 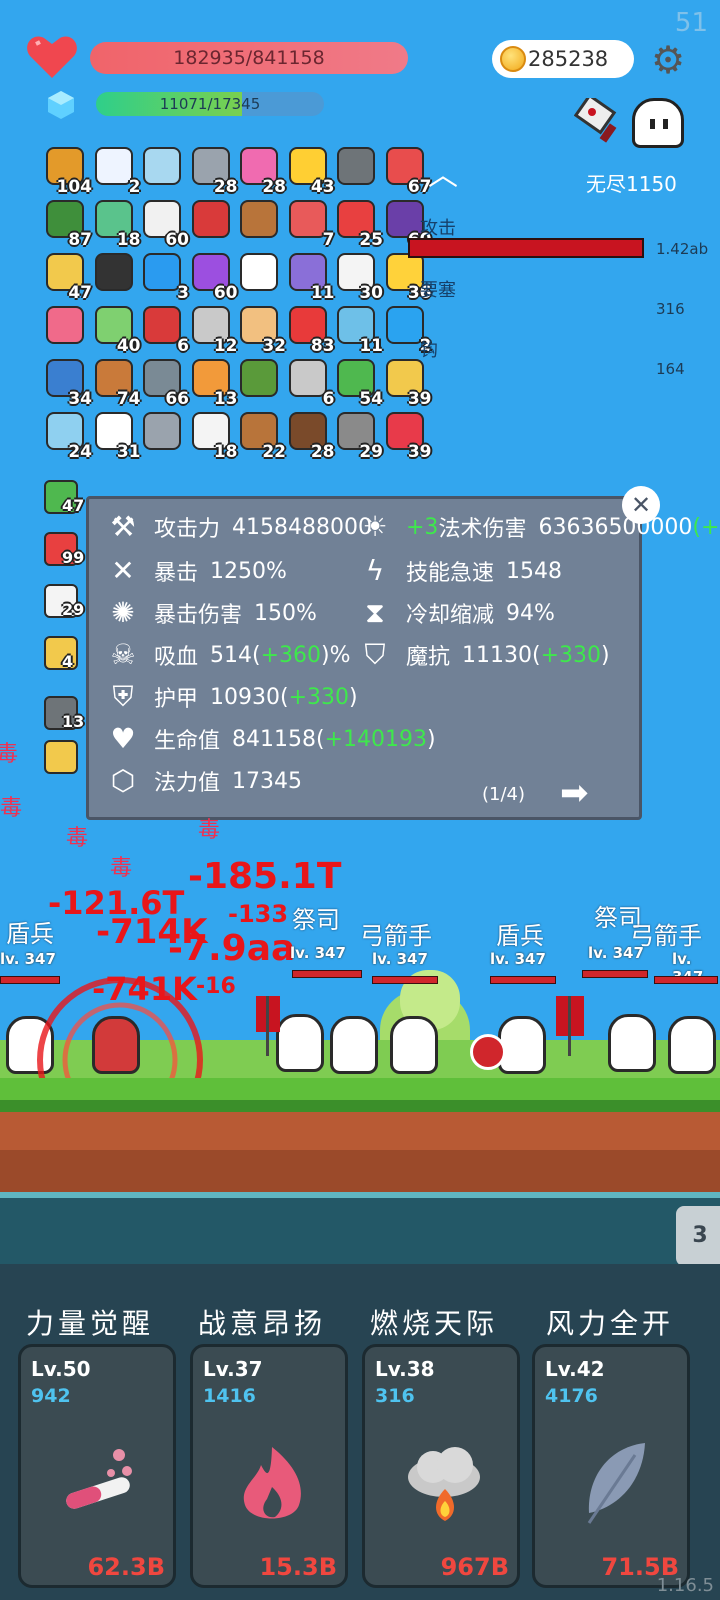 I want to click on endless-mode-label: 无尽1150, so click(x=631, y=184).